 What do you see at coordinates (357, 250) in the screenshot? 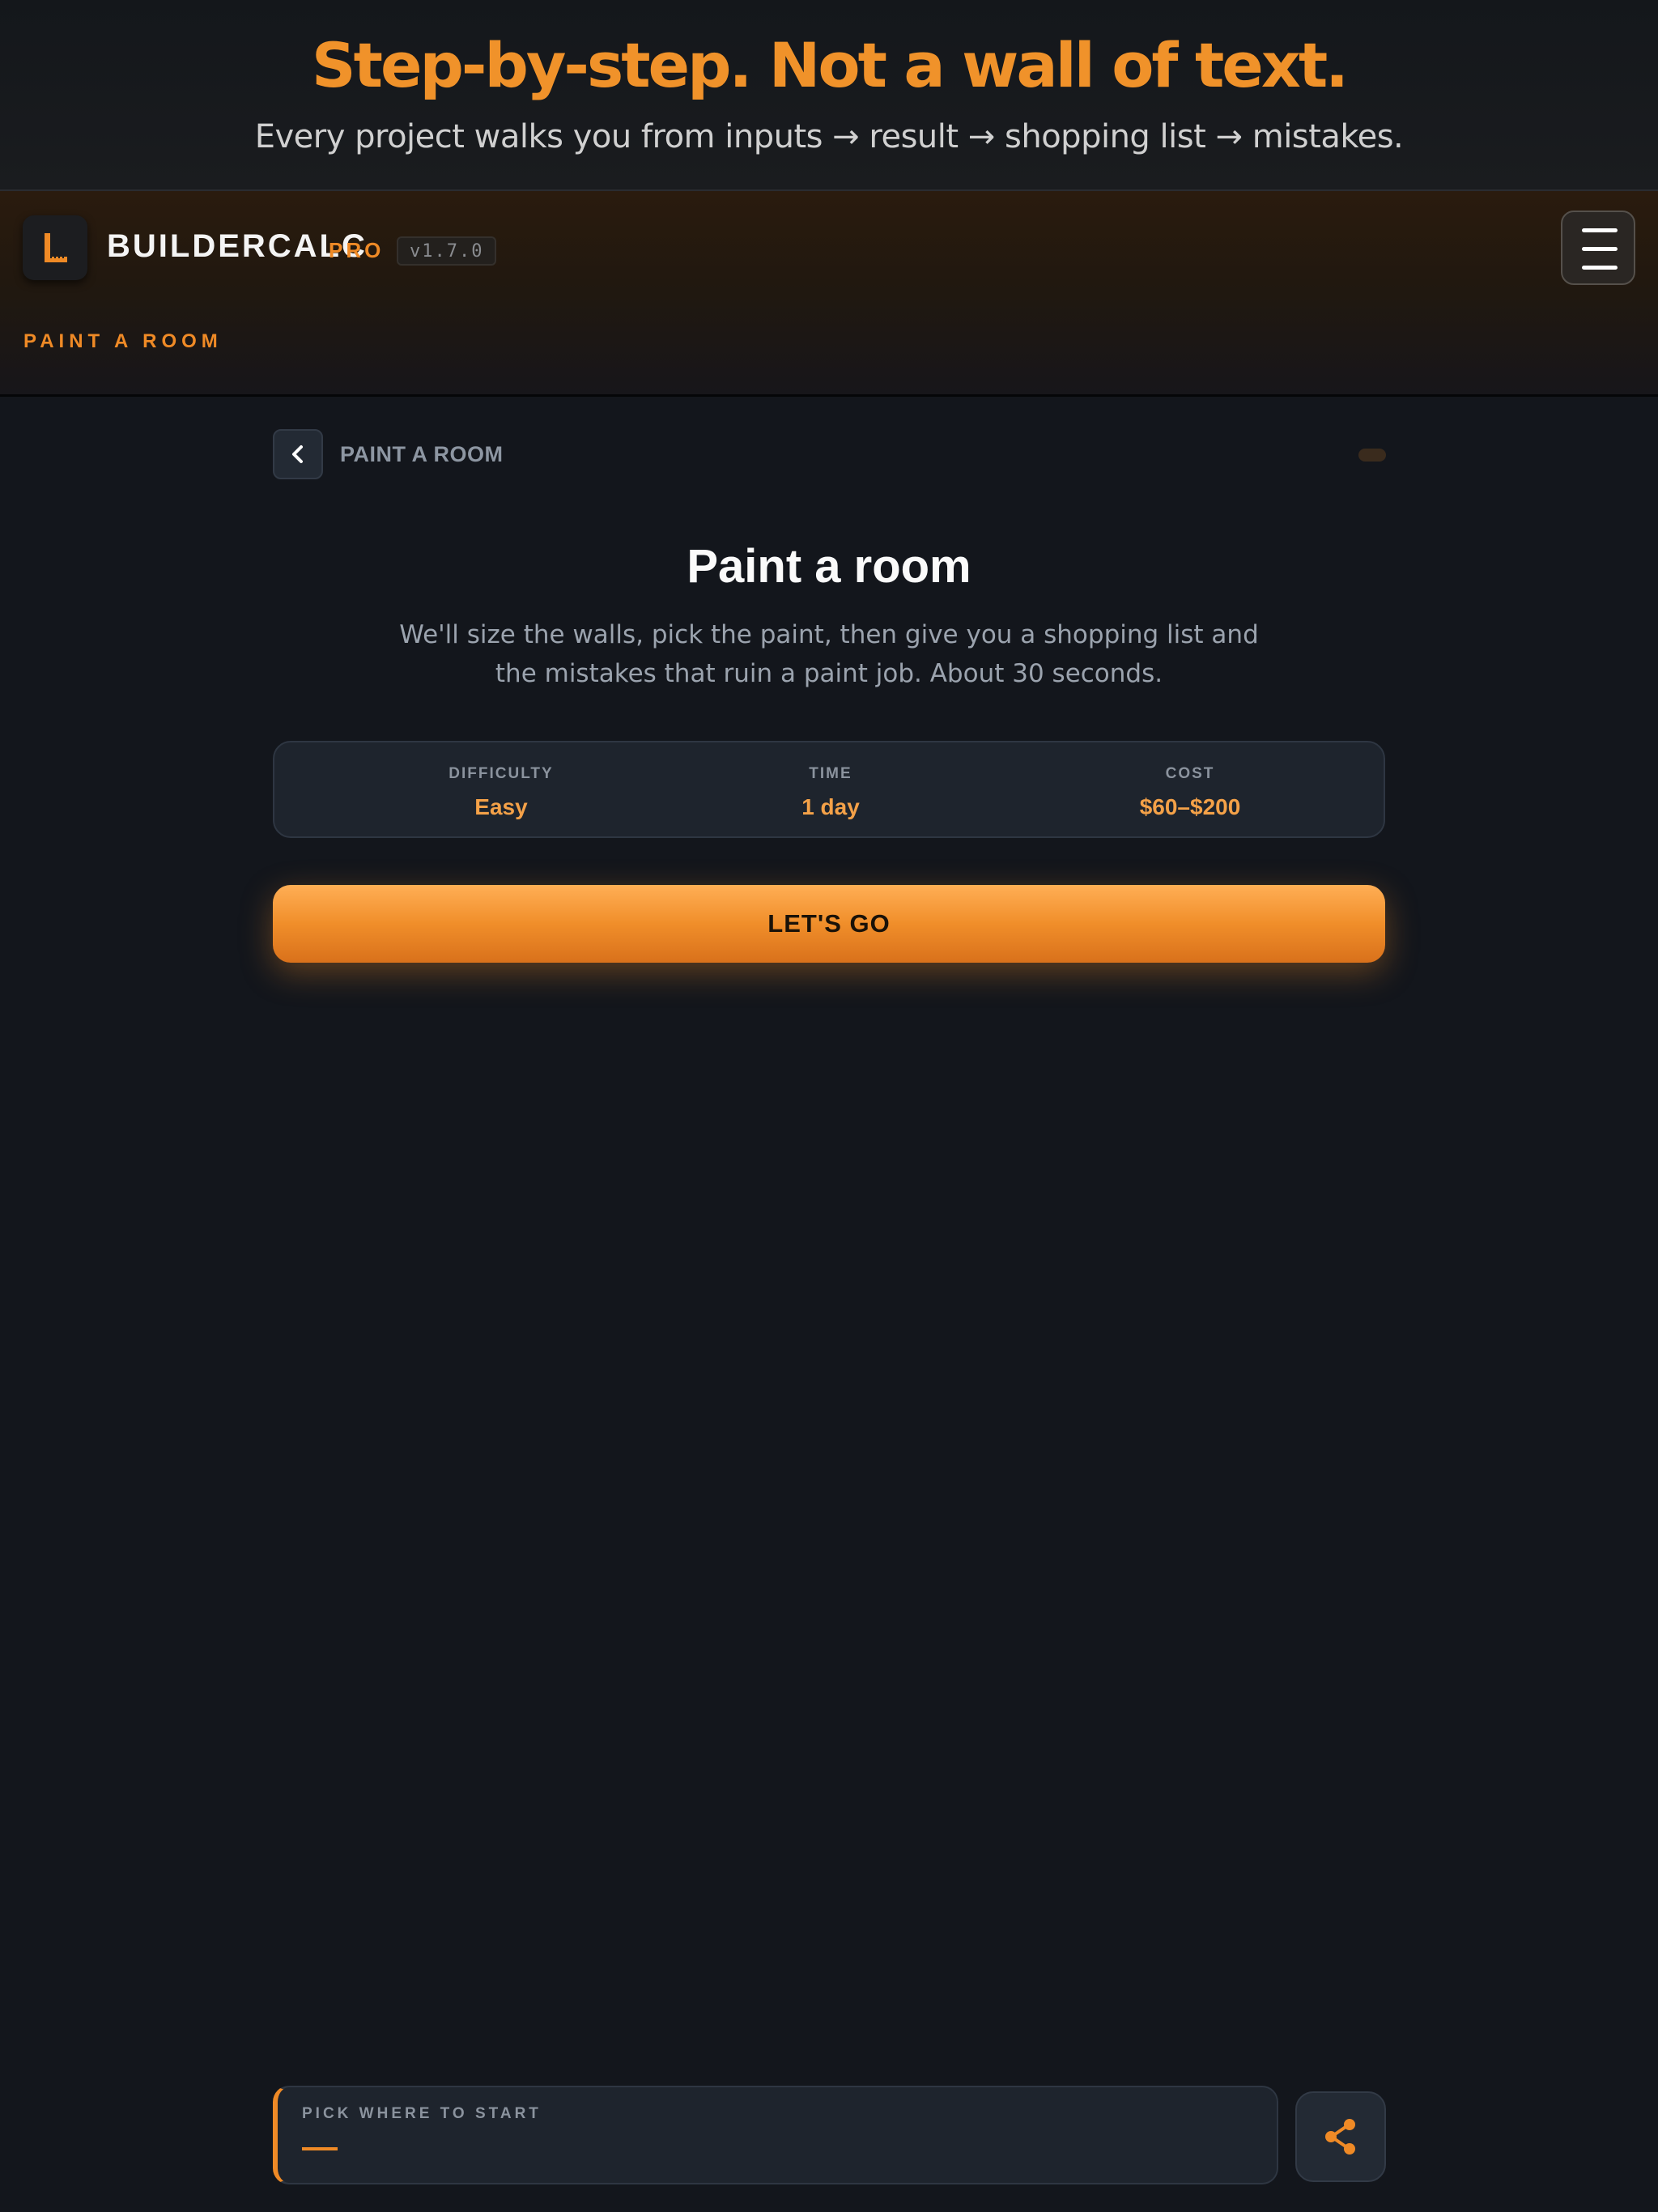
I see `brand-tier: PRO` at bounding box center [357, 250].